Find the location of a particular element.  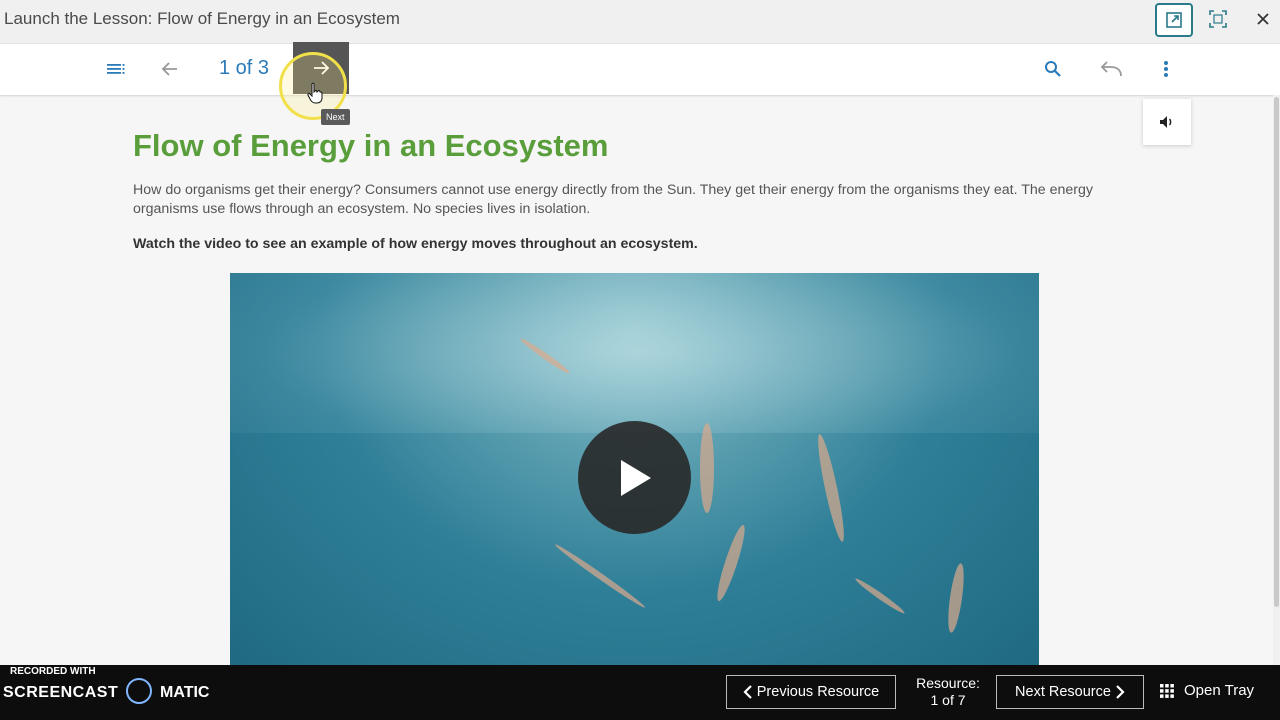

return-button is located at coordinates (1111, 69).